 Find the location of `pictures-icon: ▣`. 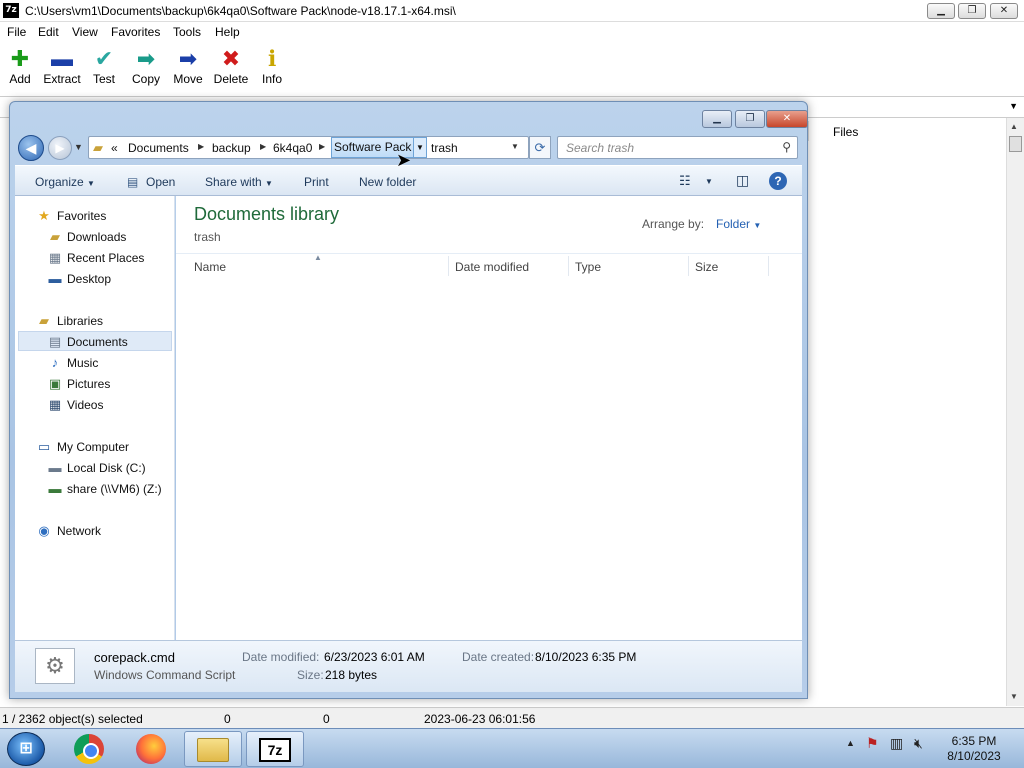

pictures-icon: ▣ is located at coordinates (55, 383).